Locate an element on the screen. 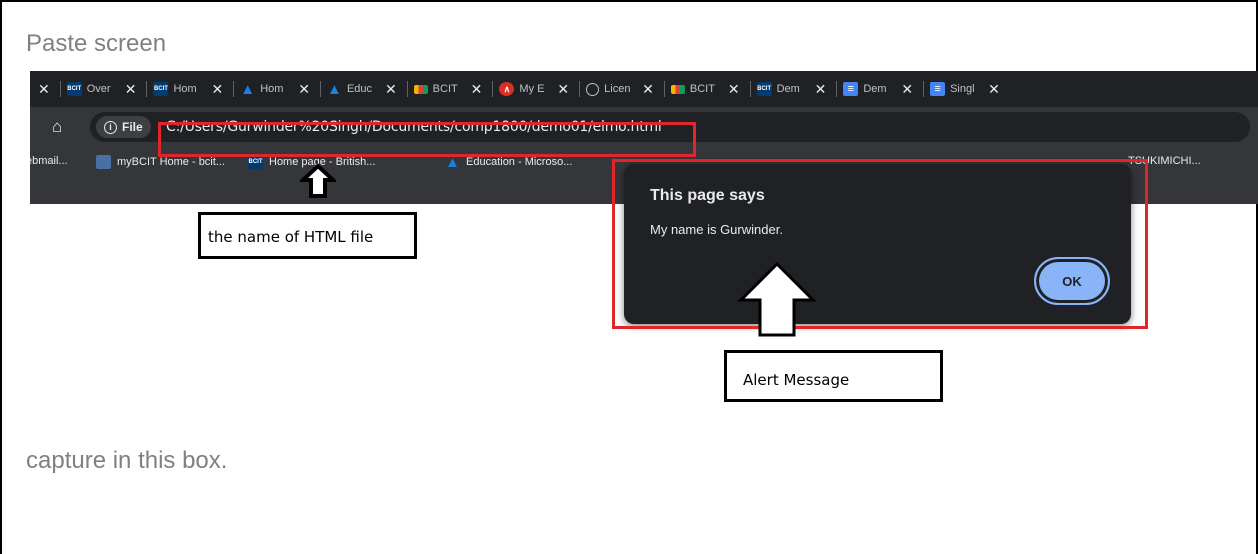 The width and height of the screenshot is (1258, 554). globe-icon is located at coordinates (593, 89).